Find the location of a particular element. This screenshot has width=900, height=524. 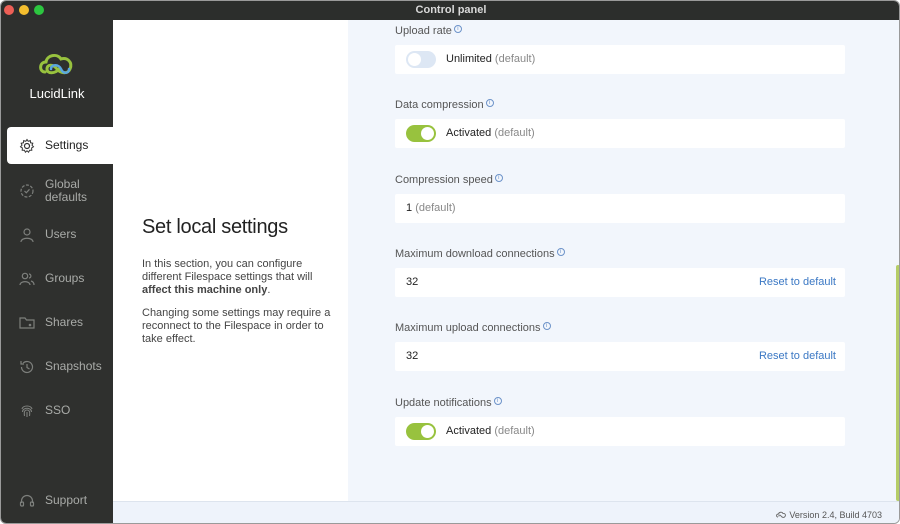

sidebar-item-label: Settings is located at coordinates (67, 145).